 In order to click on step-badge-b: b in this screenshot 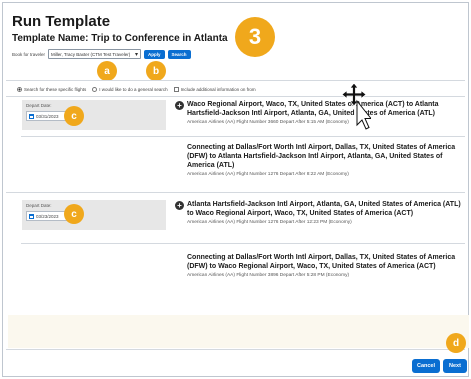, I will do `click(156, 71)`.